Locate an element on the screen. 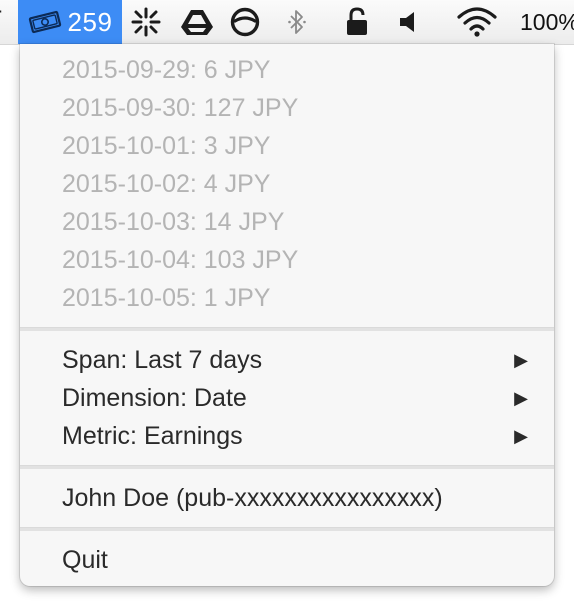  lock-icon is located at coordinates (357, 21).